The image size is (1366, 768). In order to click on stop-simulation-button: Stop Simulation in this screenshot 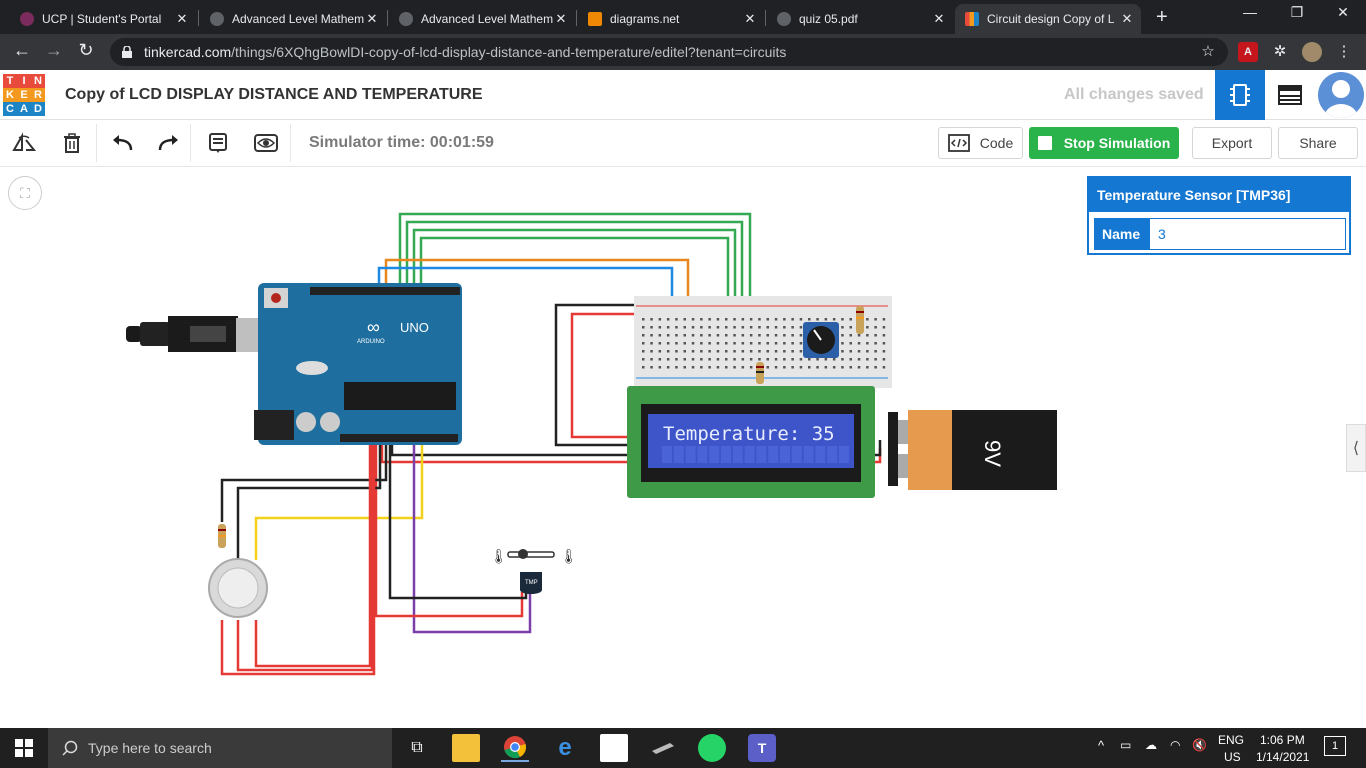, I will do `click(1104, 143)`.